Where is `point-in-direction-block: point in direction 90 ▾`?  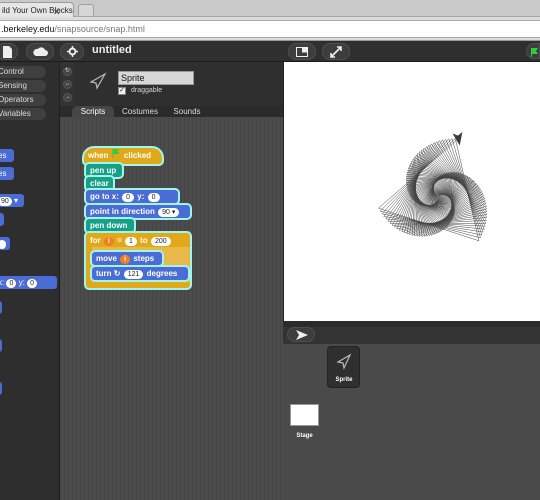
point-in-direction-block: point in direction 90 ▾ is located at coordinates (138, 211).